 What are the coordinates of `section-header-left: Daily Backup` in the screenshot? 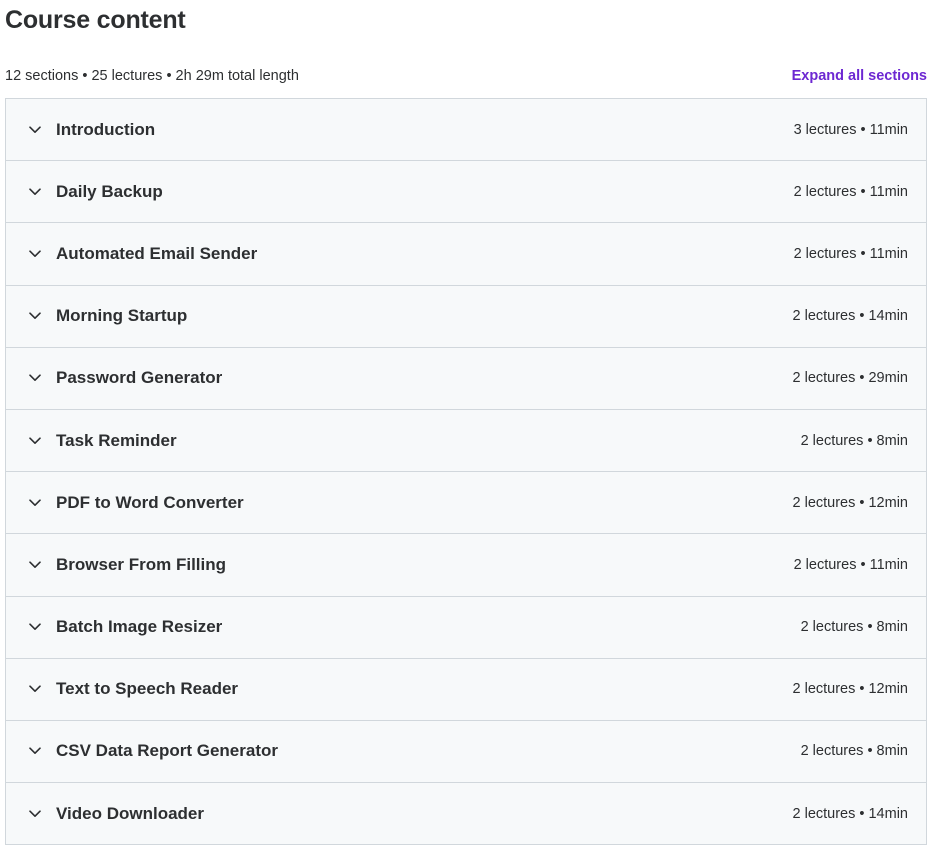 It's located at (95, 192).